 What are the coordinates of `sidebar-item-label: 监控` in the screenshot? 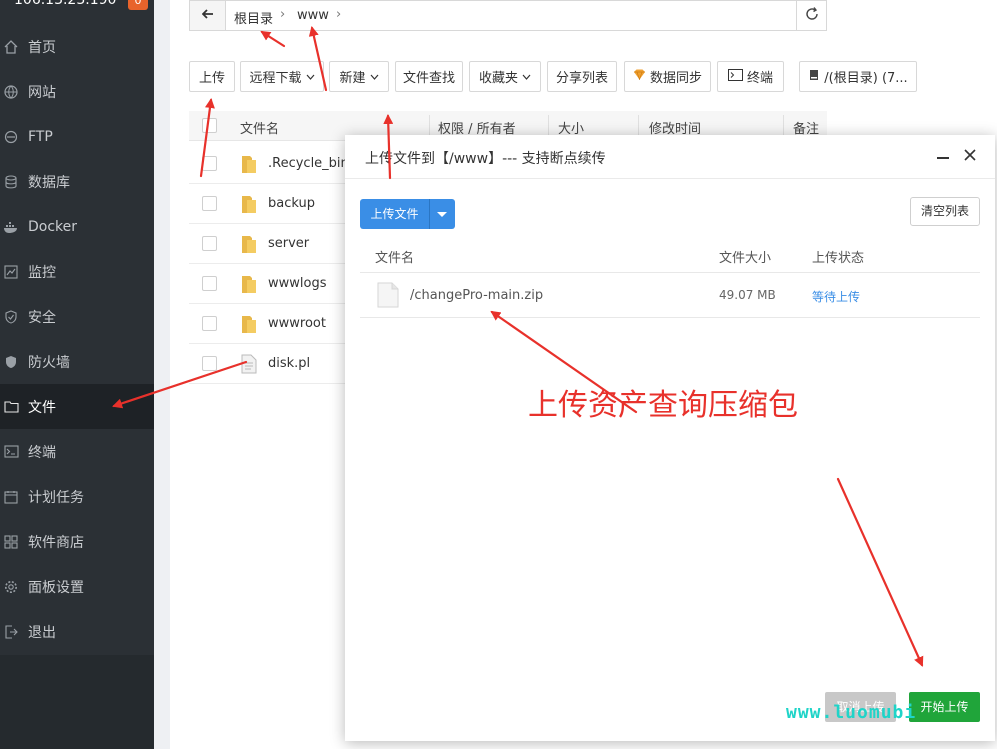 It's located at (42, 272).